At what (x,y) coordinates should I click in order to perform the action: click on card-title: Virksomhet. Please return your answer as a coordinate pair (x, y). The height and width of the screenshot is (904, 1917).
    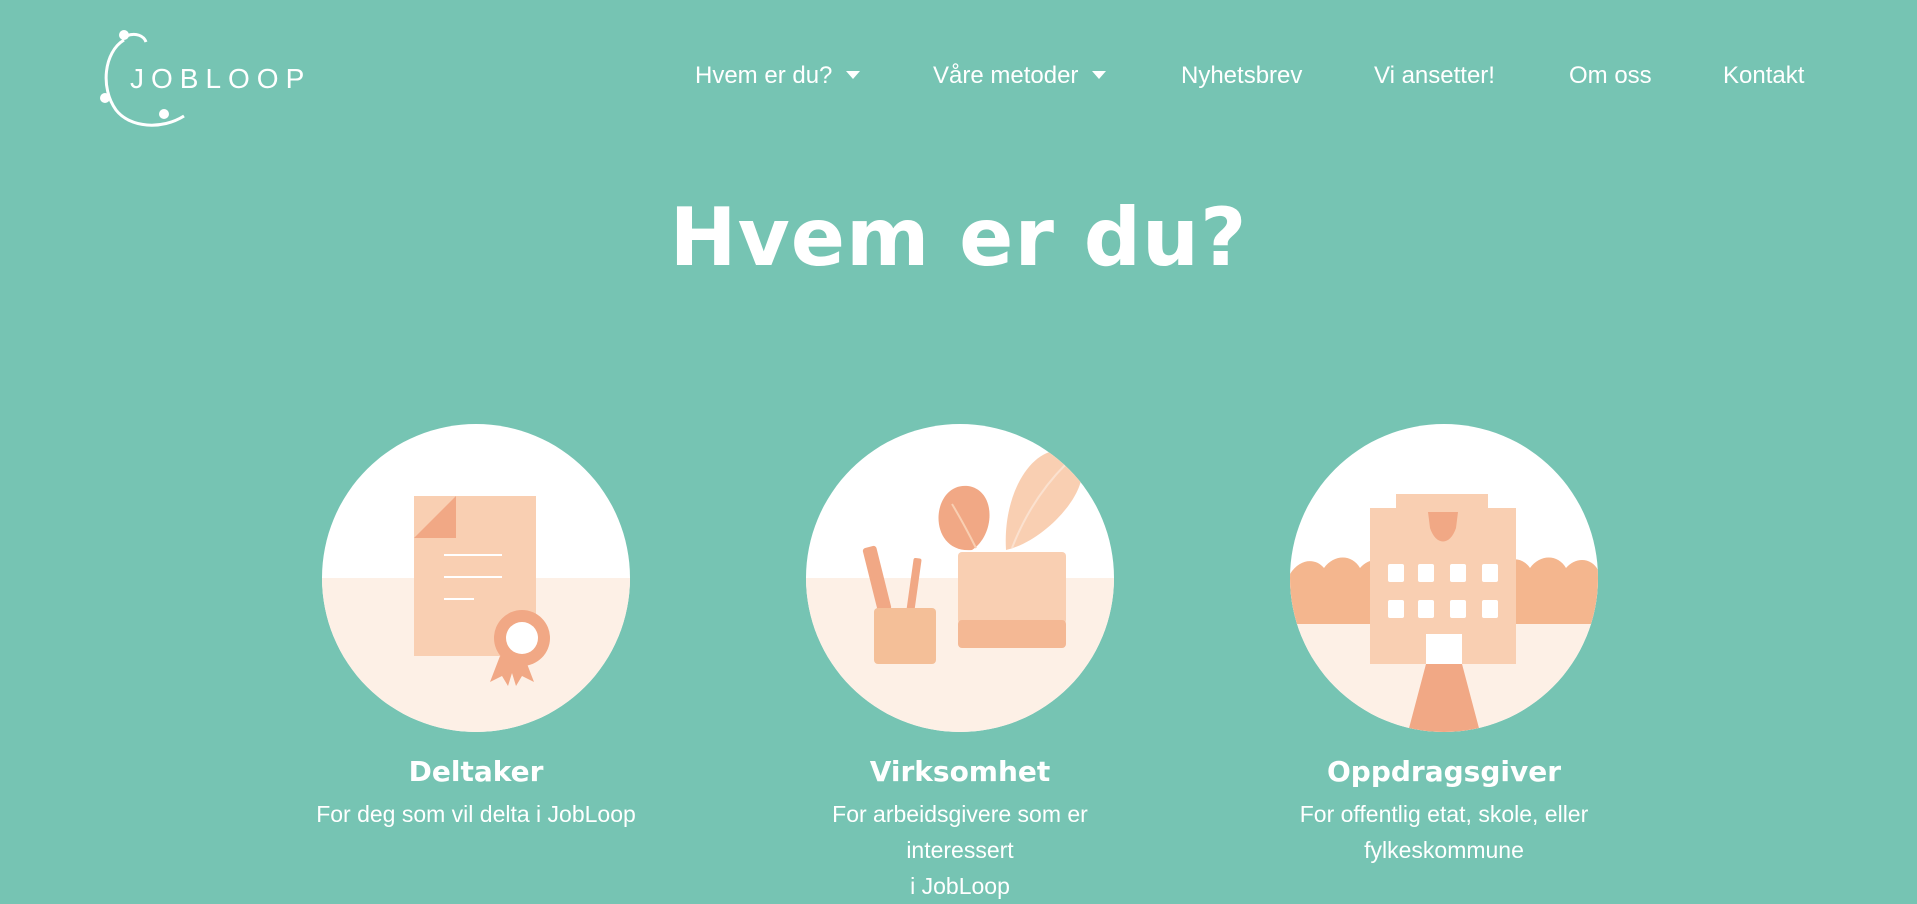
    Looking at the image, I should click on (960, 771).